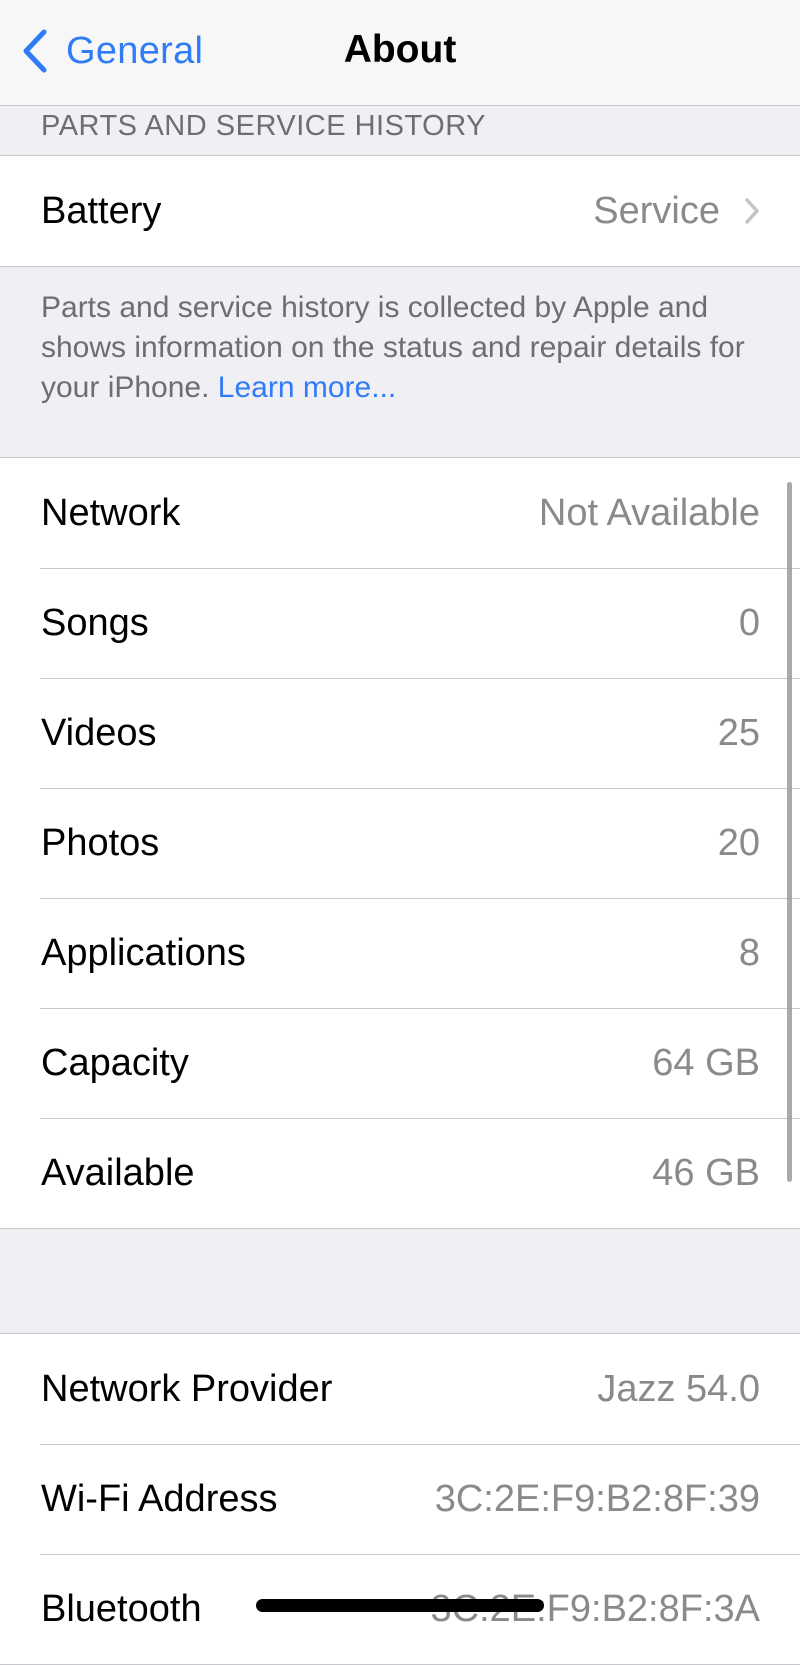 Image resolution: width=800 pixels, height=1665 pixels. I want to click on wifi-address-row: Wi-Fi Address 3C:2E:F9:B2:8F:39, so click(400, 1499).